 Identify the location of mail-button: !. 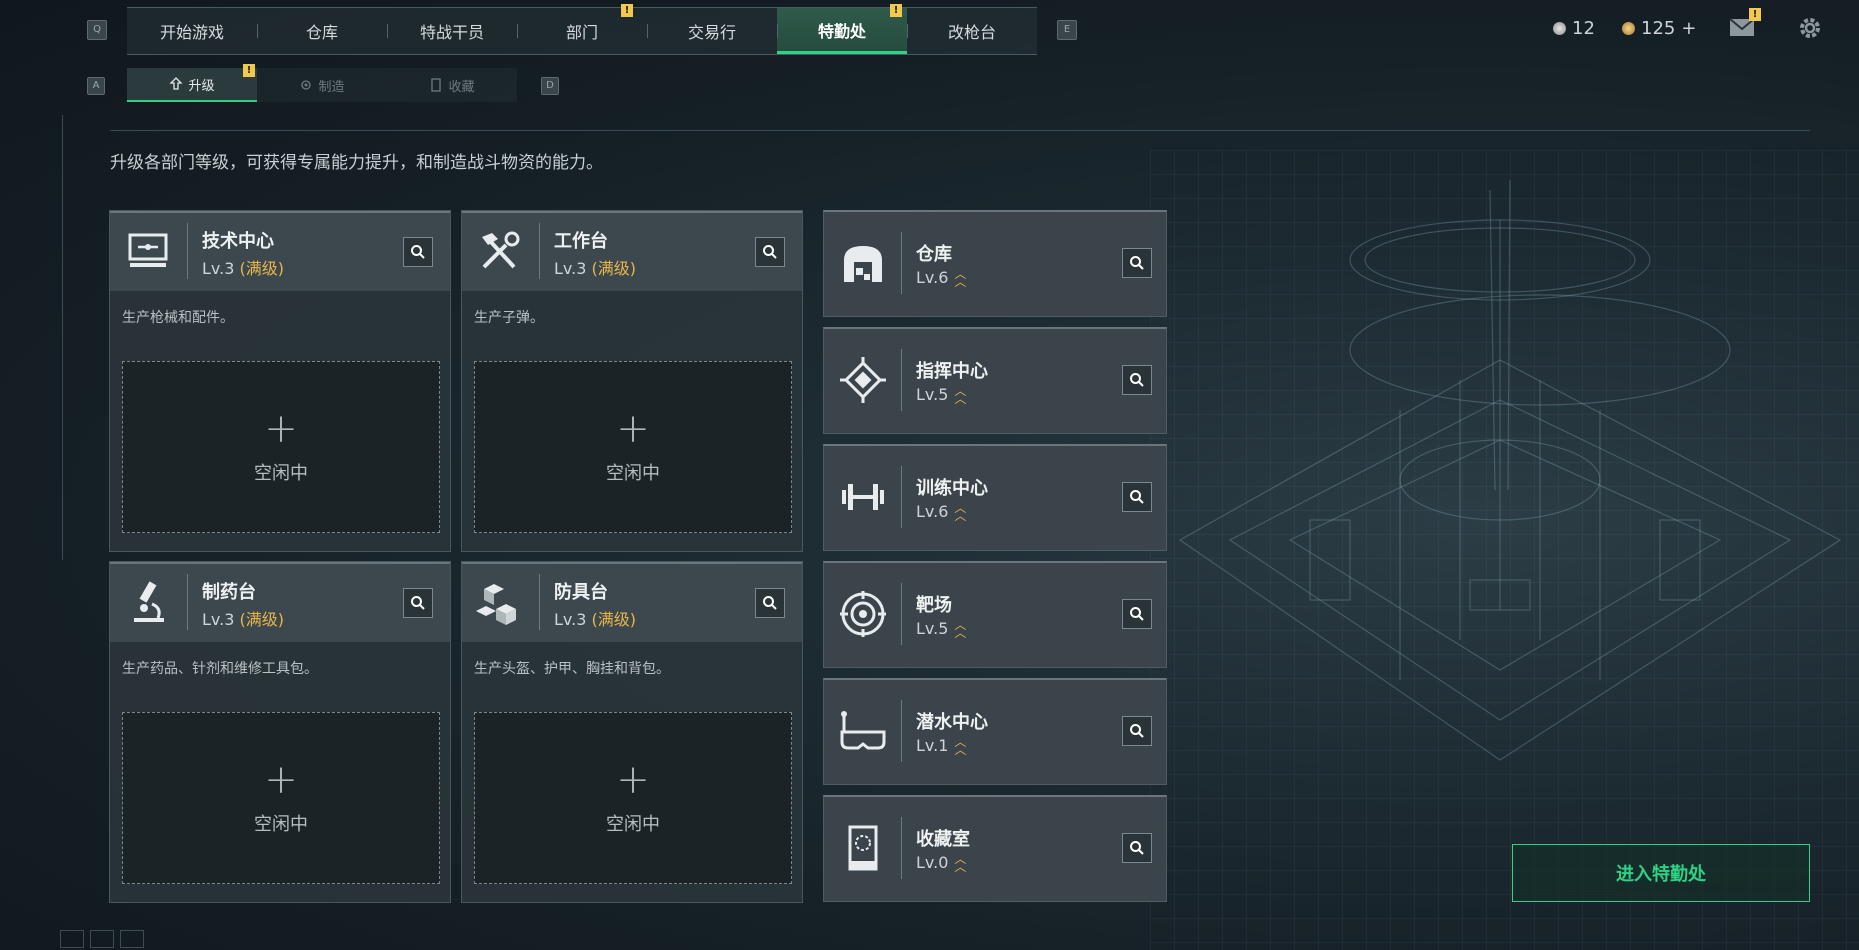
(1745, 25).